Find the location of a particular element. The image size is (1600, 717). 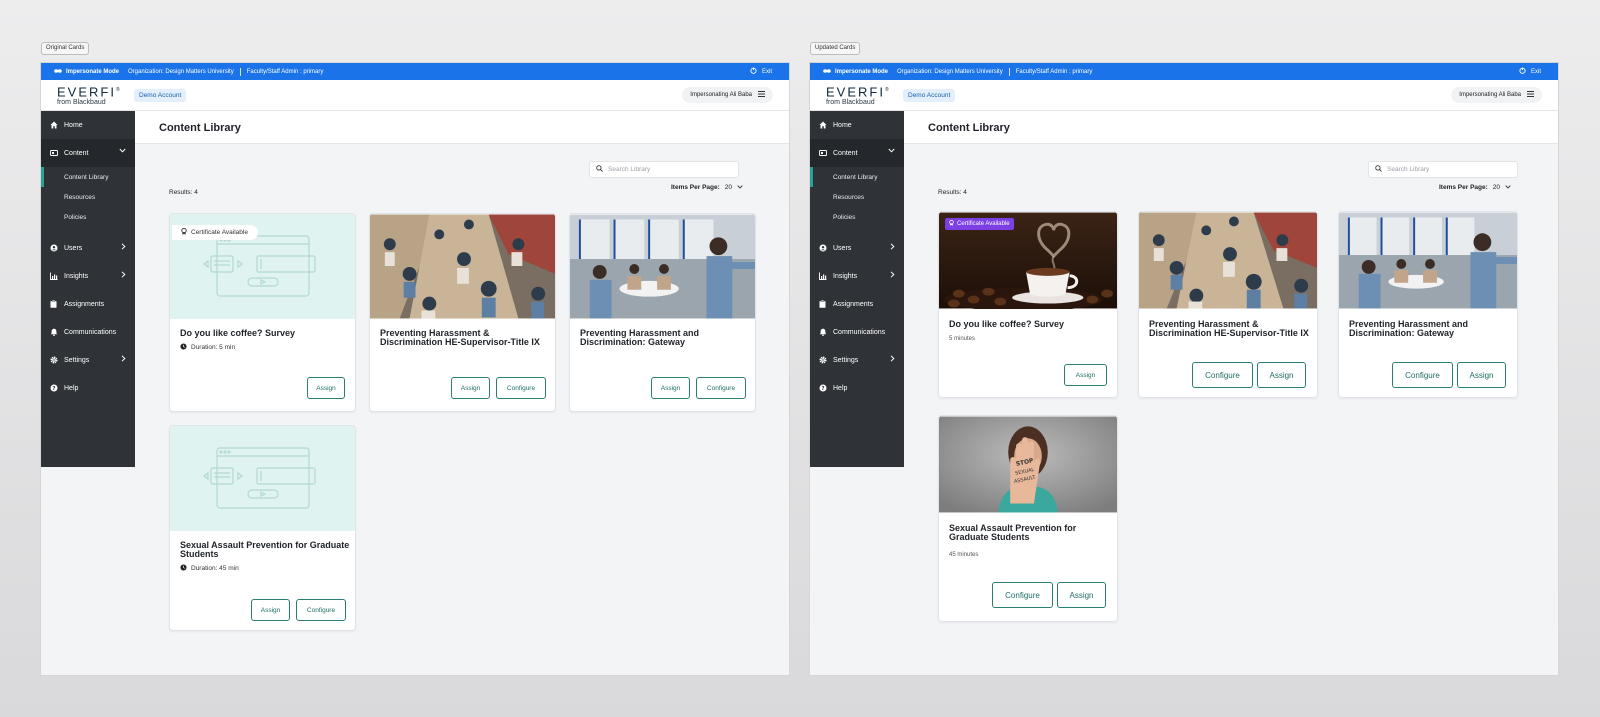

menu-icon is located at coordinates (1530, 95).